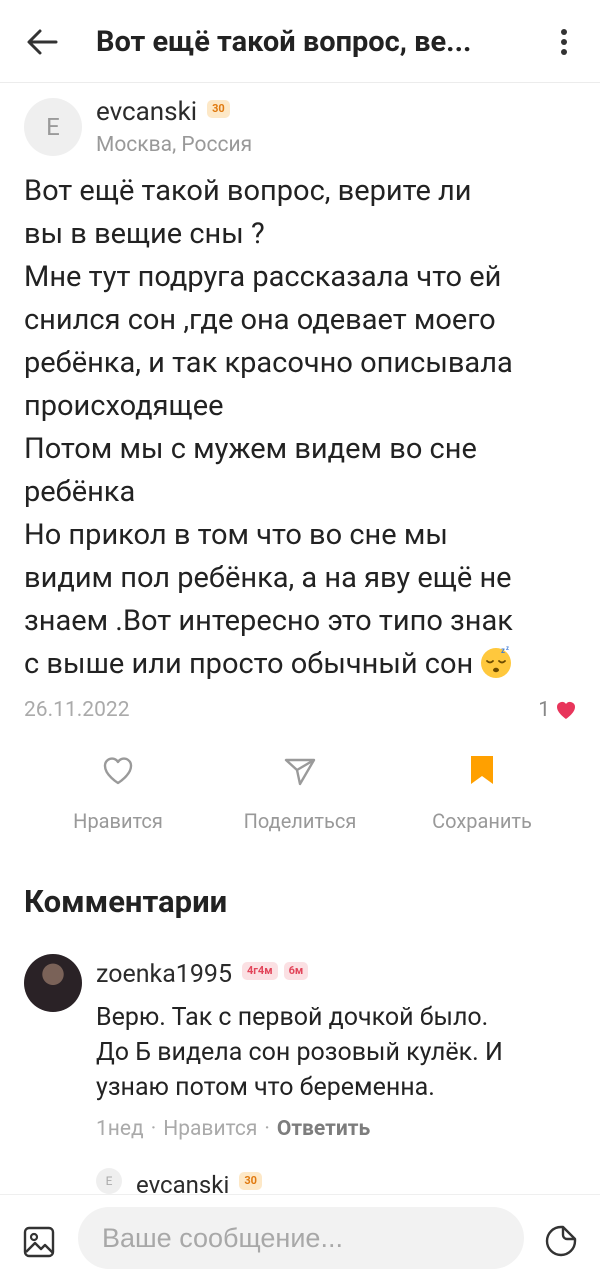 This screenshot has width=600, height=1283. What do you see at coordinates (118, 772) in the screenshot?
I see `heart-outline-icon` at bounding box center [118, 772].